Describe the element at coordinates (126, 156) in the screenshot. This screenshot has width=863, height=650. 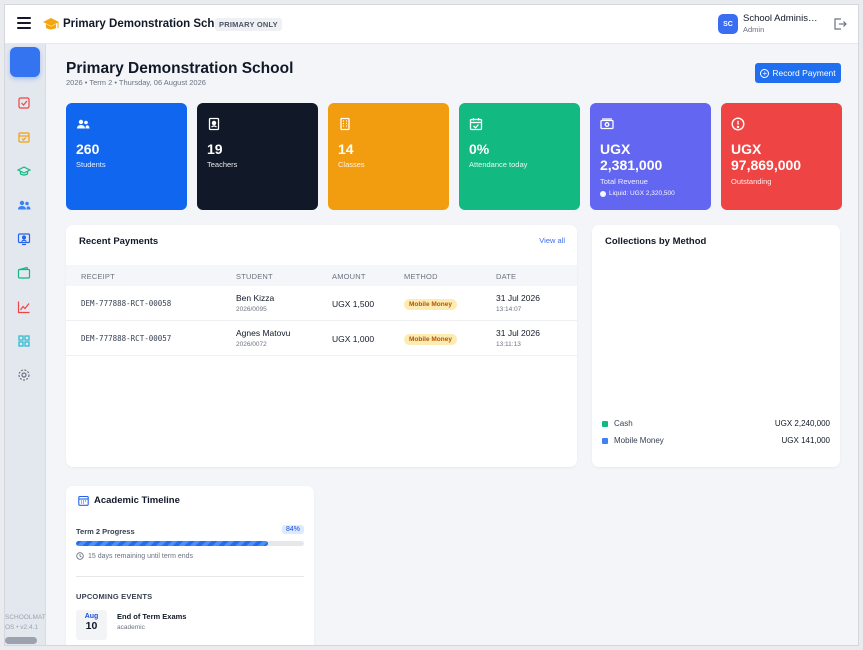
I see `stat-card-students: 260 Students` at that location.